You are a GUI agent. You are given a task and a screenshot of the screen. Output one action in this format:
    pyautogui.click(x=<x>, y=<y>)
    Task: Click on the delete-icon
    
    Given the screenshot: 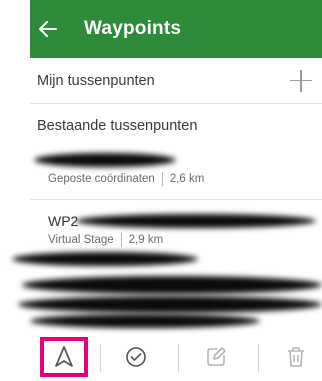 What is the action you would take?
    pyautogui.click(x=296, y=357)
    